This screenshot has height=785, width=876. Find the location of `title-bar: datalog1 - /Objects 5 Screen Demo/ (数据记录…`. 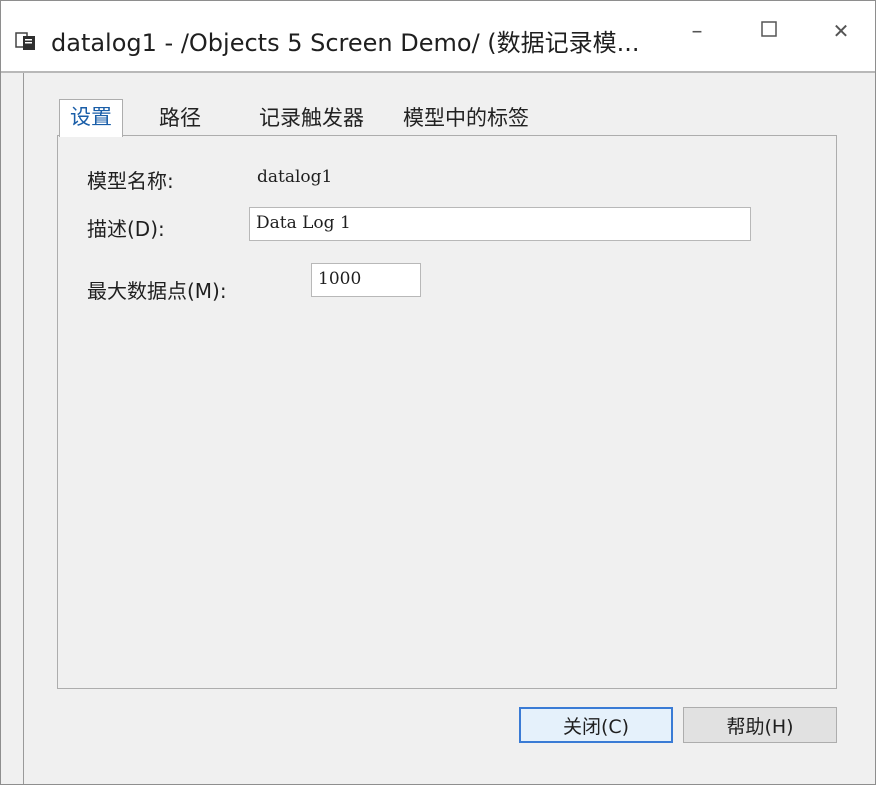

title-bar: datalog1 - /Objects 5 Screen Demo/ (数据记录… is located at coordinates (438, 37).